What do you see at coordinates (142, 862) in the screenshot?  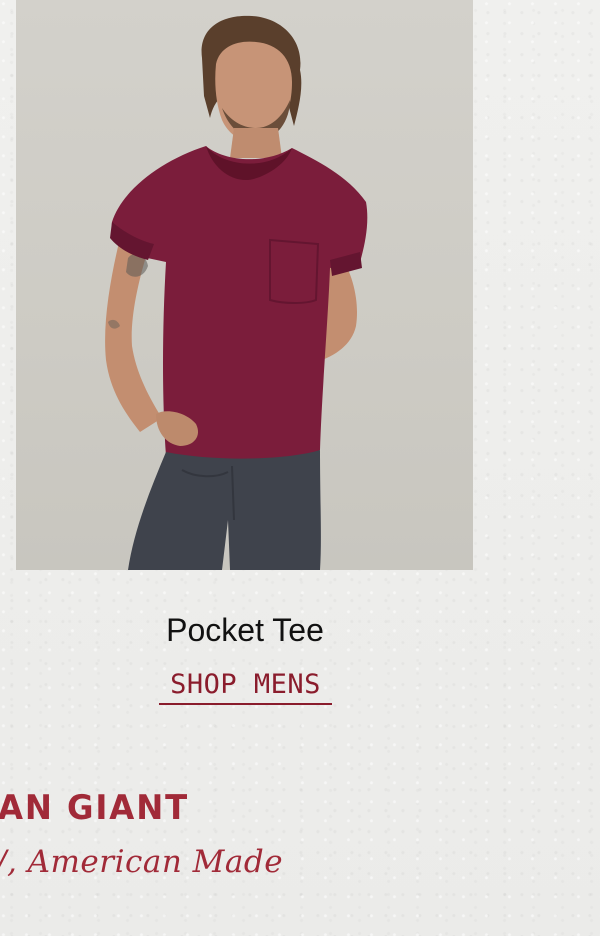 I see `brand-tagline: /, American Made` at bounding box center [142, 862].